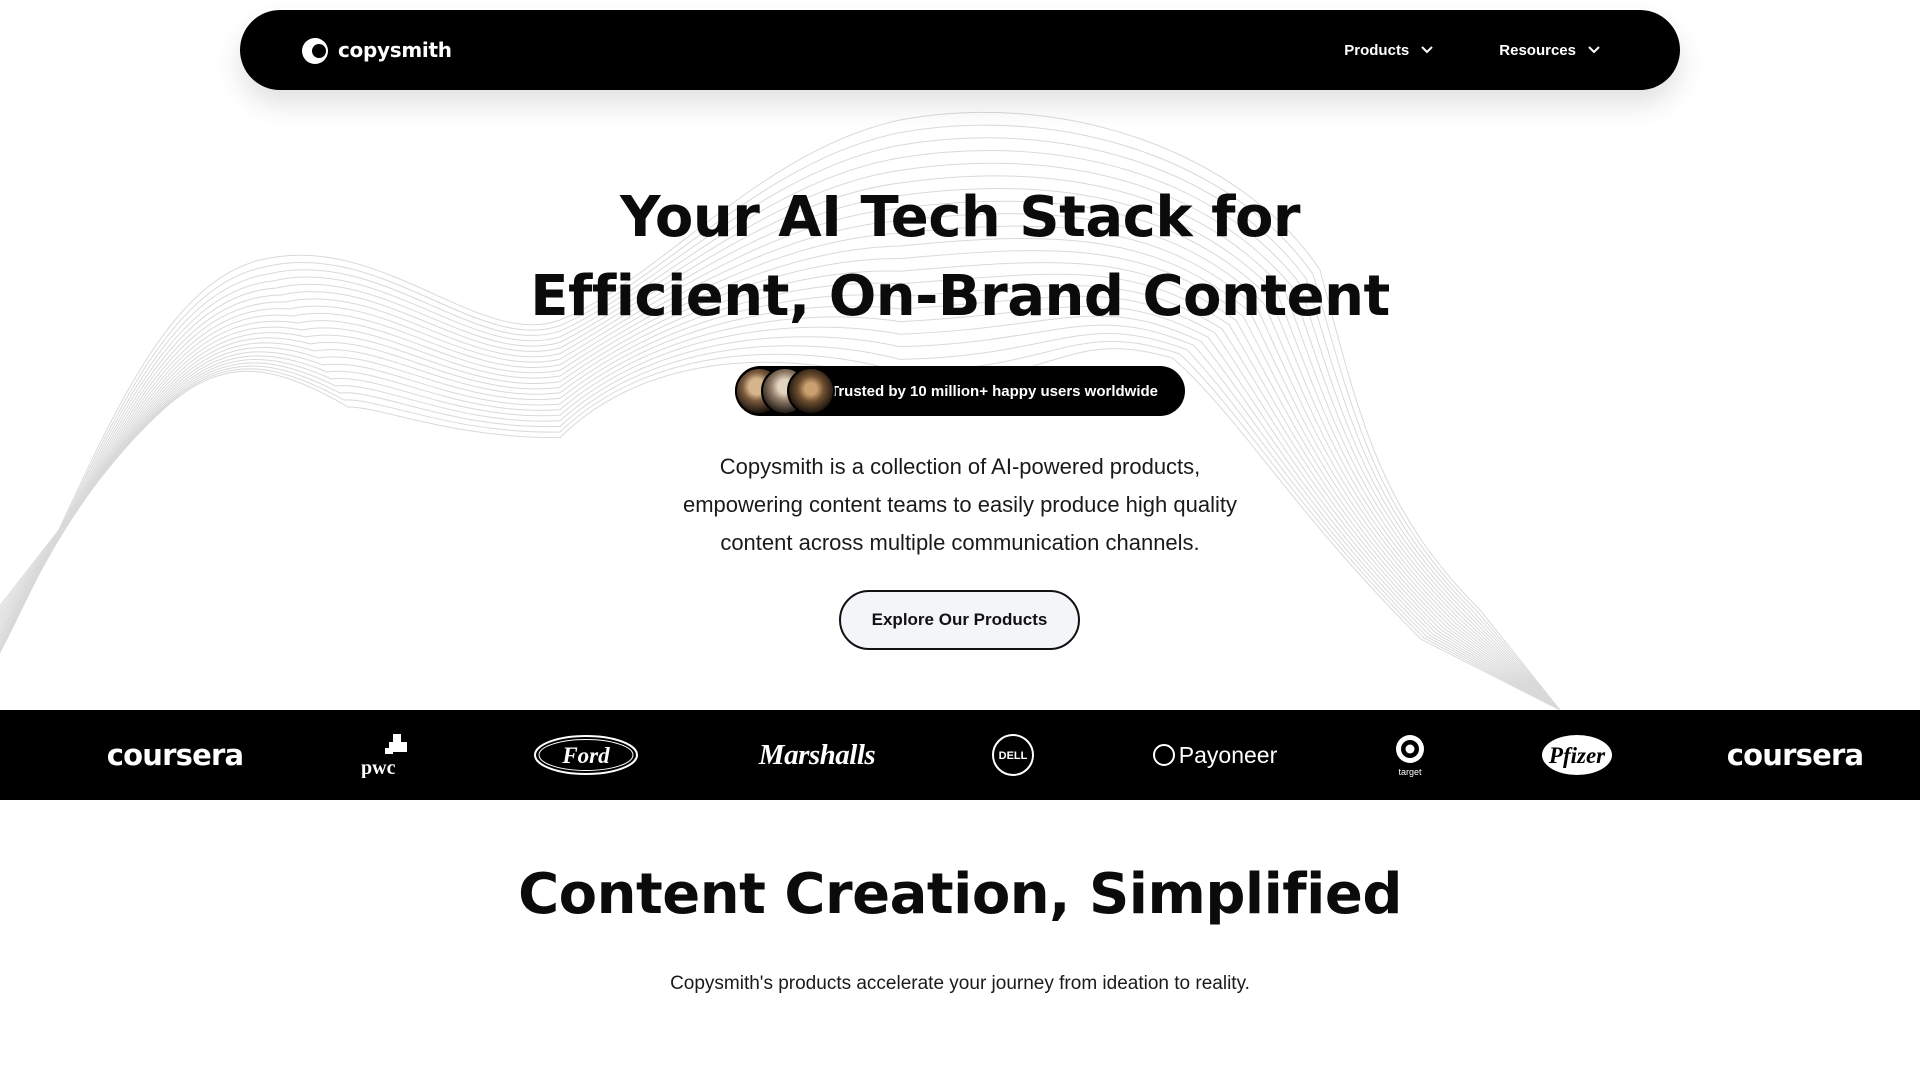 The height and width of the screenshot is (1080, 1920). Describe the element at coordinates (1163, 755) in the screenshot. I see `payoneer-ring-icon` at that location.